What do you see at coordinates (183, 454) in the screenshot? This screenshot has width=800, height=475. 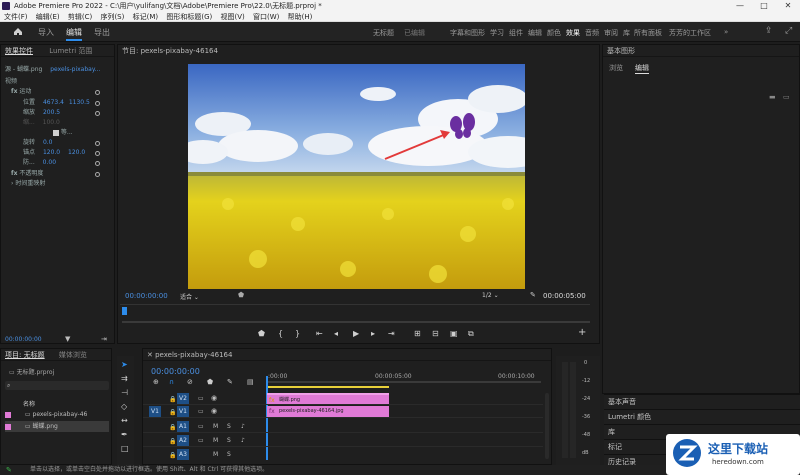 I see `track-target-a3: A3` at bounding box center [183, 454].